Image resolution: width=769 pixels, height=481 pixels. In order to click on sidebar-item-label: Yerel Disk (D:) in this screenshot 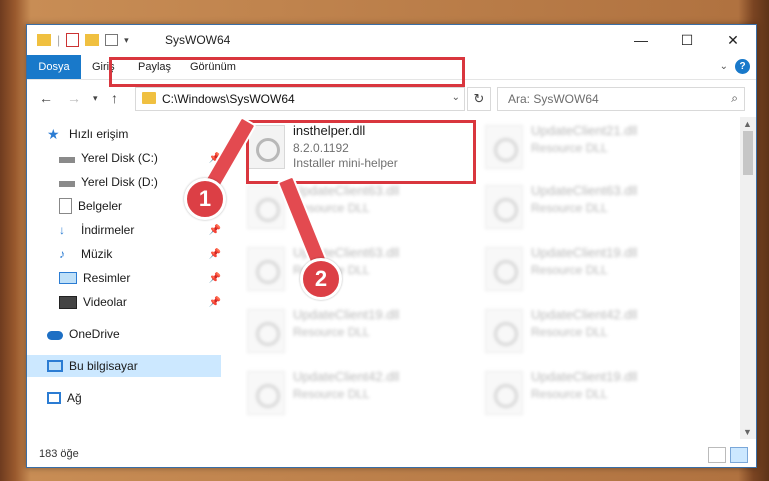, I will do `click(119, 182)`.